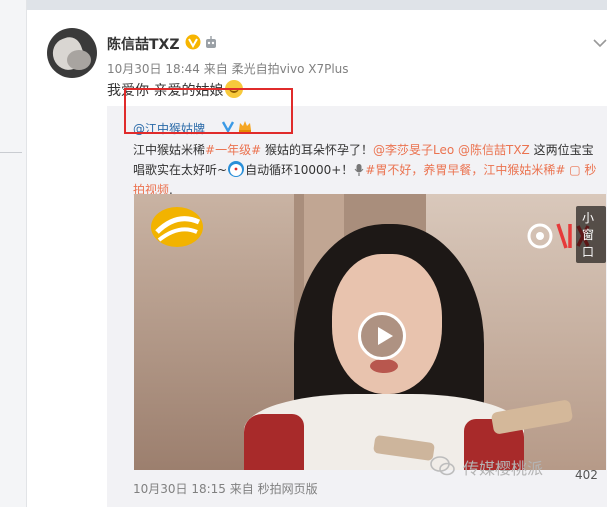 The width and height of the screenshot is (607, 507). I want to click on microphone-icon, so click(359, 170).